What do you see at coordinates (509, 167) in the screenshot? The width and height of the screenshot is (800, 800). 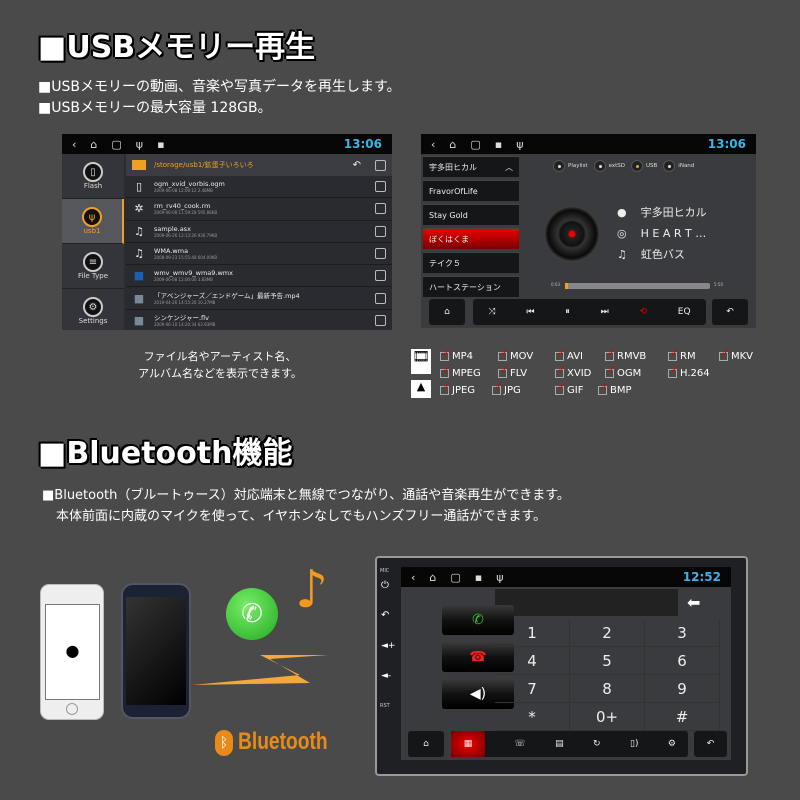 I see `chevron-up-icon: ︿` at bounding box center [509, 167].